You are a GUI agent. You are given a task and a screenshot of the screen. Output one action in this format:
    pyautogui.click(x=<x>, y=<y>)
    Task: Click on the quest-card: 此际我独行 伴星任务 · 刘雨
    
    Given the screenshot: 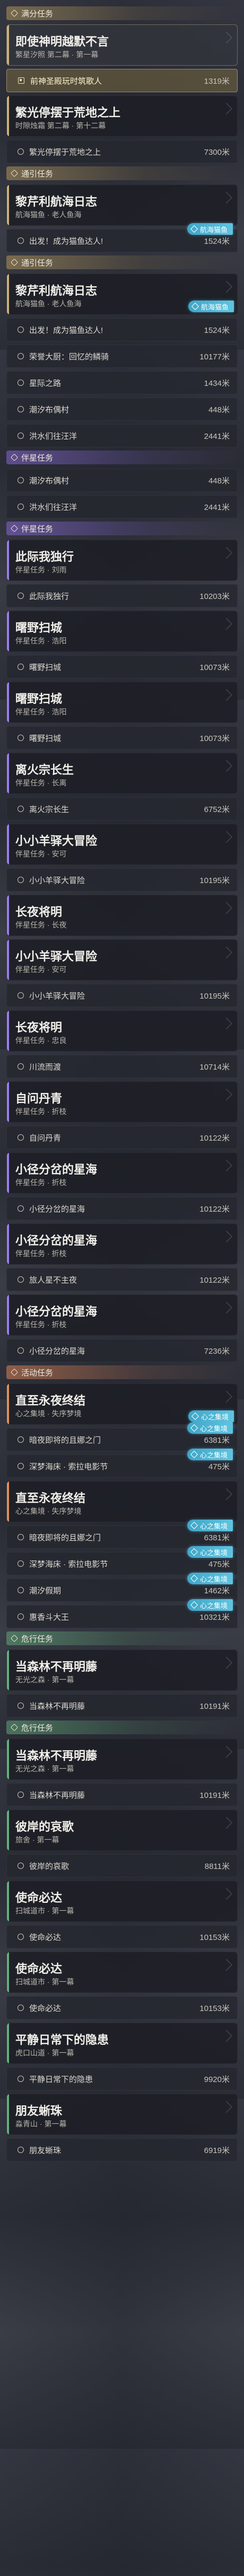 What is the action you would take?
    pyautogui.click(x=122, y=560)
    